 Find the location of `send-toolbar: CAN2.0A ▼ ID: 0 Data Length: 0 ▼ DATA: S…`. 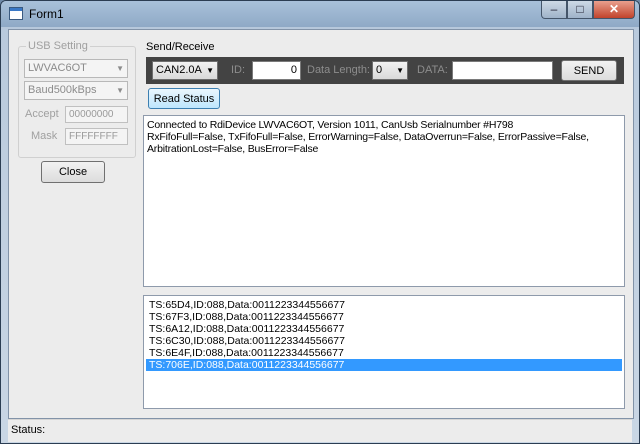

send-toolbar: CAN2.0A ▼ ID: 0 Data Length: 0 ▼ DATA: S… is located at coordinates (385, 70).